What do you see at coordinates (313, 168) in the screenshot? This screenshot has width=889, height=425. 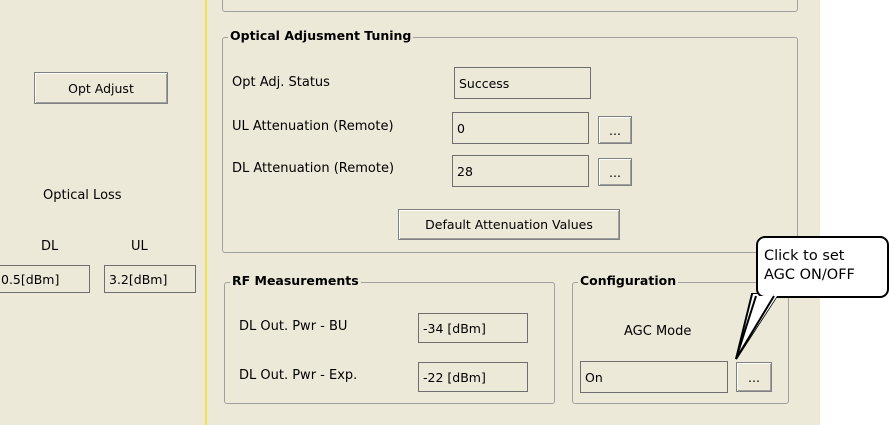 I see `dl-attenuation-label: DL Attenuation (Remote)` at bounding box center [313, 168].